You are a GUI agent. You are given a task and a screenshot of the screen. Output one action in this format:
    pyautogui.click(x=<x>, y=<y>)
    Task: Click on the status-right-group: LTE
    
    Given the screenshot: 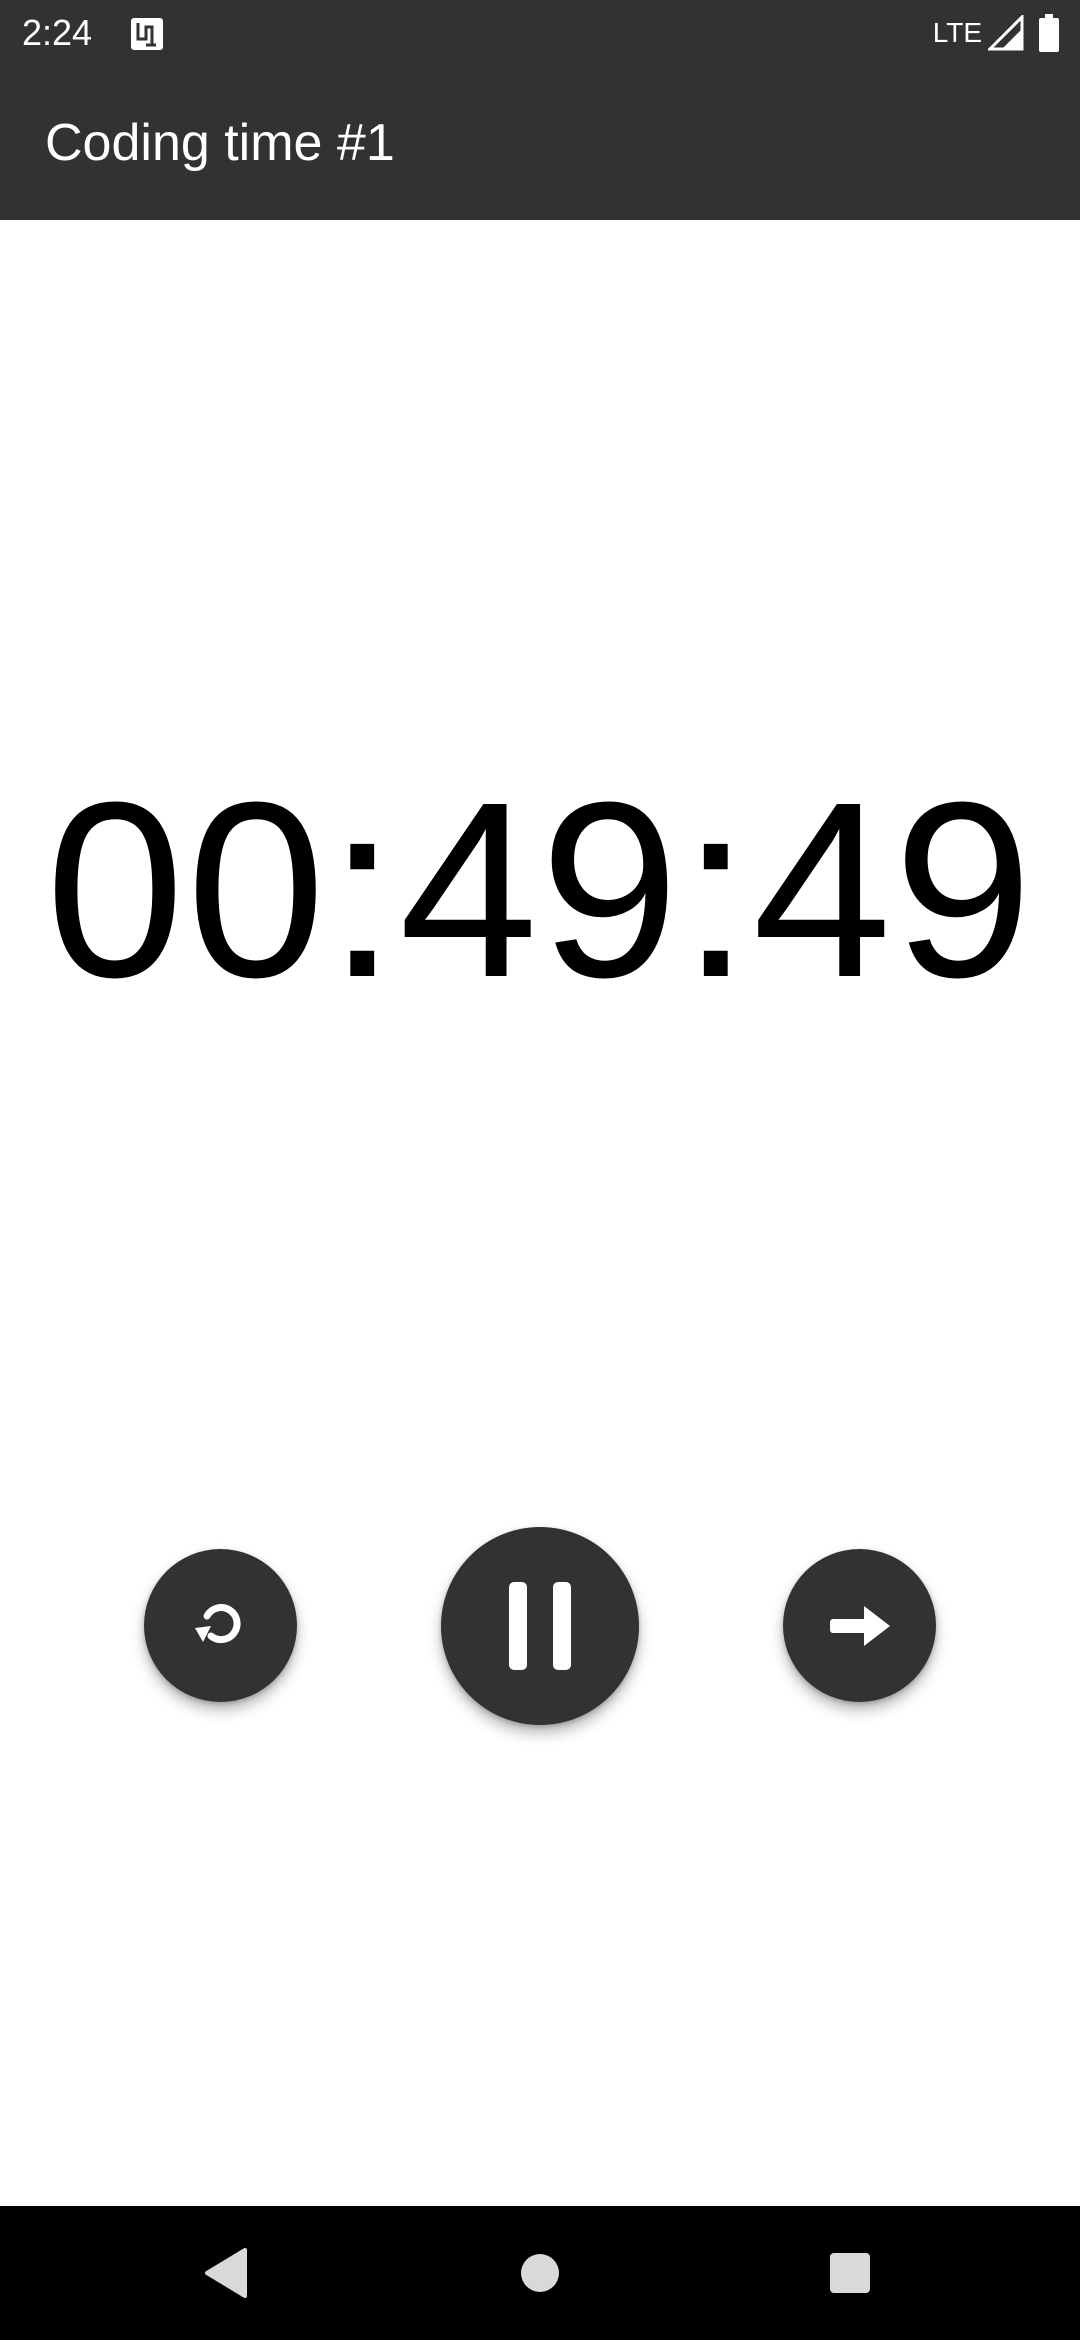 What is the action you would take?
    pyautogui.click(x=996, y=33)
    